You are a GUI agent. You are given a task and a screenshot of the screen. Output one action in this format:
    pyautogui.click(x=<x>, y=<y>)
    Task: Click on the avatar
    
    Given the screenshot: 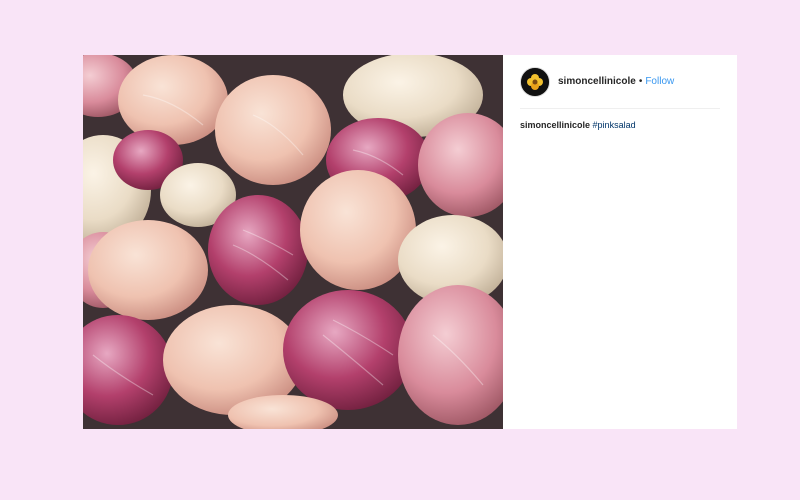 What is the action you would take?
    pyautogui.click(x=535, y=81)
    